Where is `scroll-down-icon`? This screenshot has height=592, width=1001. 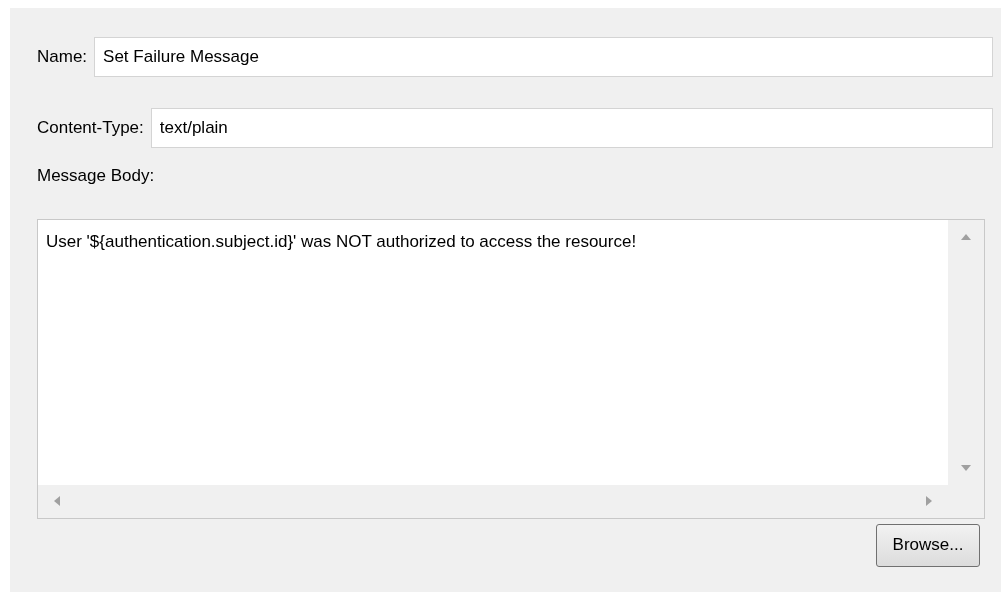 scroll-down-icon is located at coordinates (966, 467).